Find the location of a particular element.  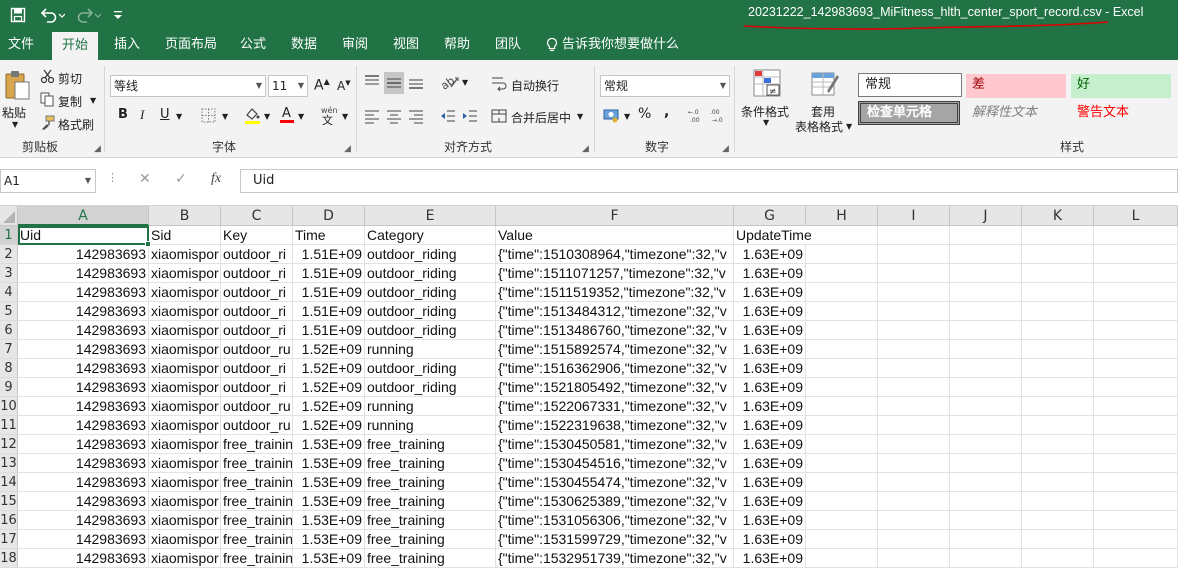

customize-qat-icon is located at coordinates (118, 15).